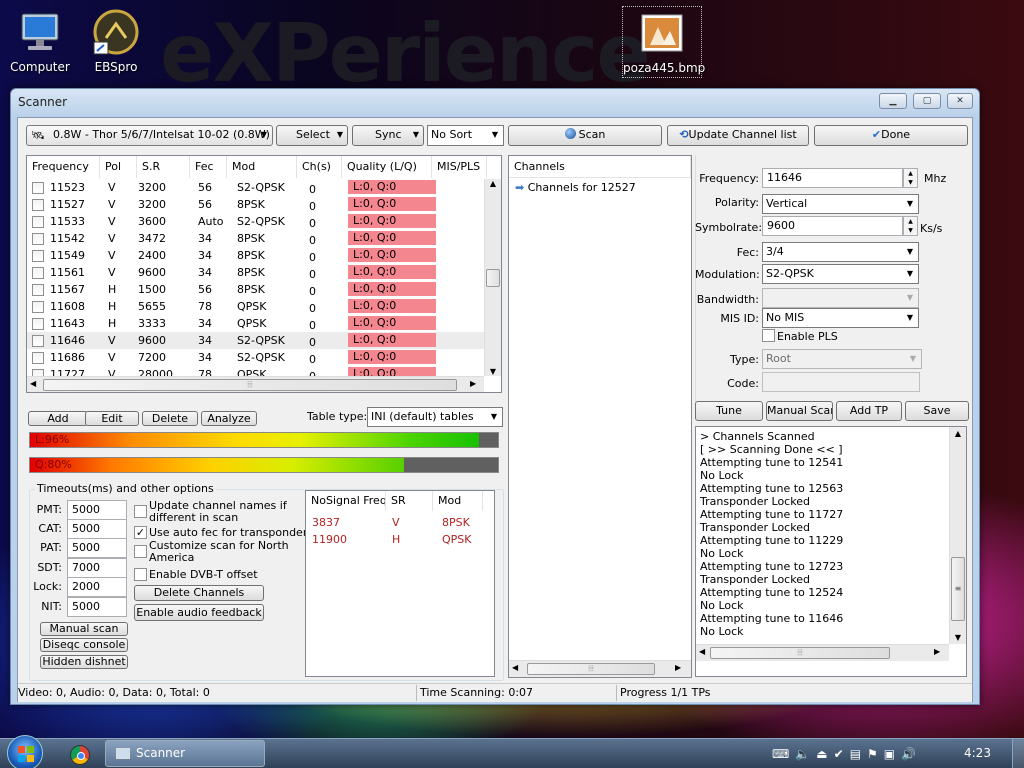 This screenshot has height=768, width=1024. What do you see at coordinates (255, 221) in the screenshot?
I see `table-row: 11533 V 3600 Auto S2-QPSK 0 L:0, Q:0` at bounding box center [255, 221].